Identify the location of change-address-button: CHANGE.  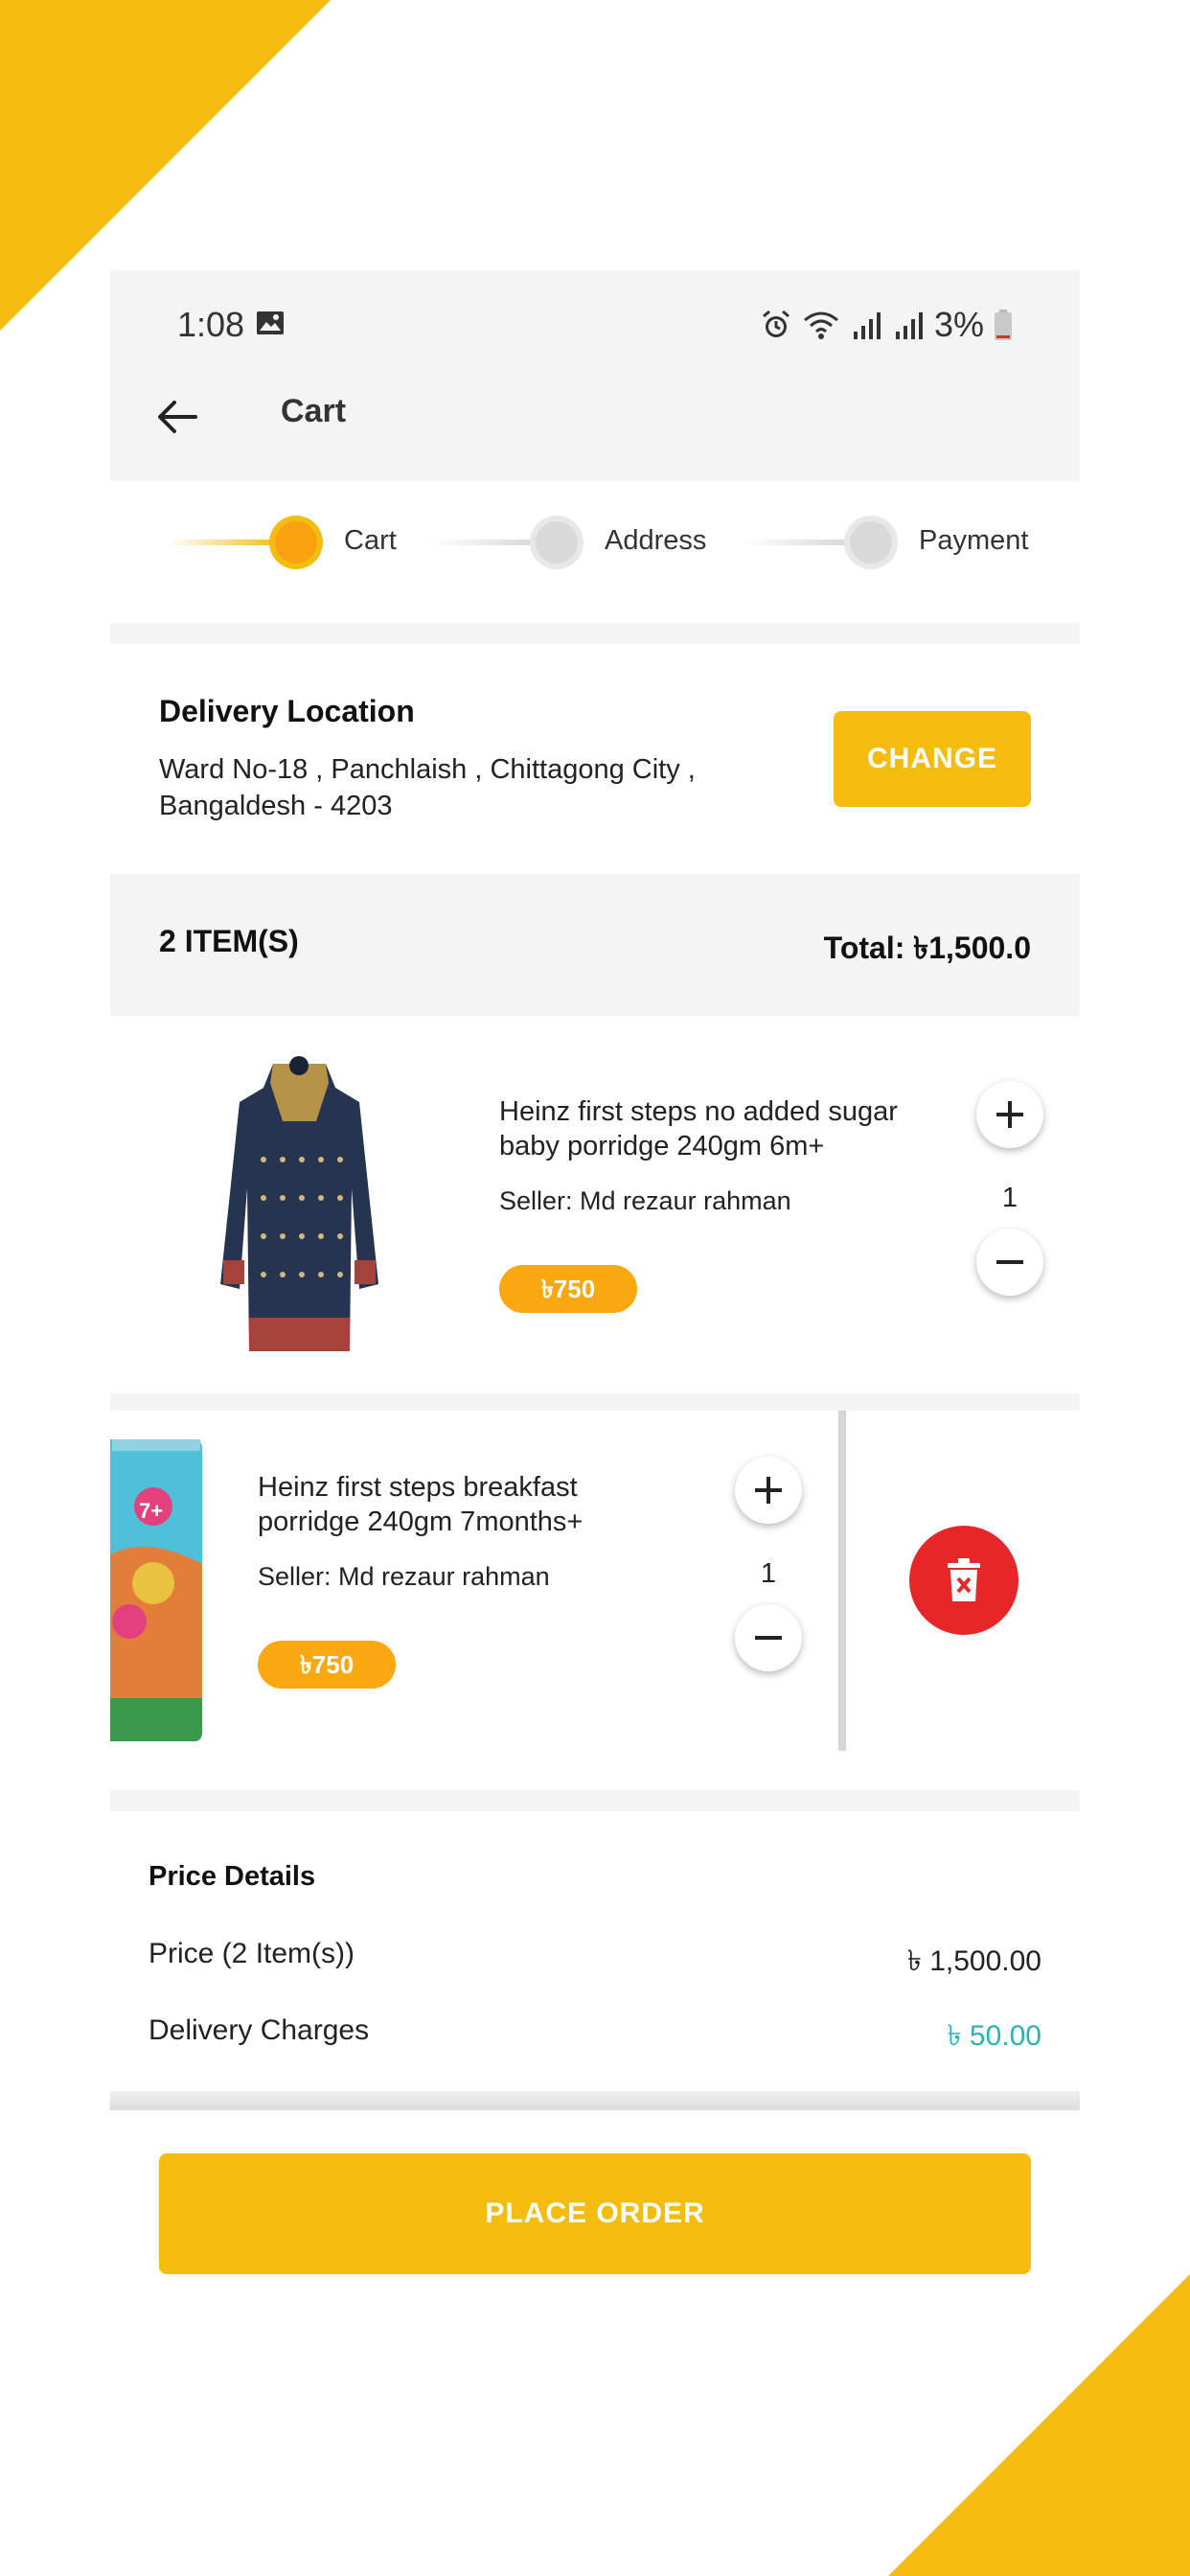
(933, 759).